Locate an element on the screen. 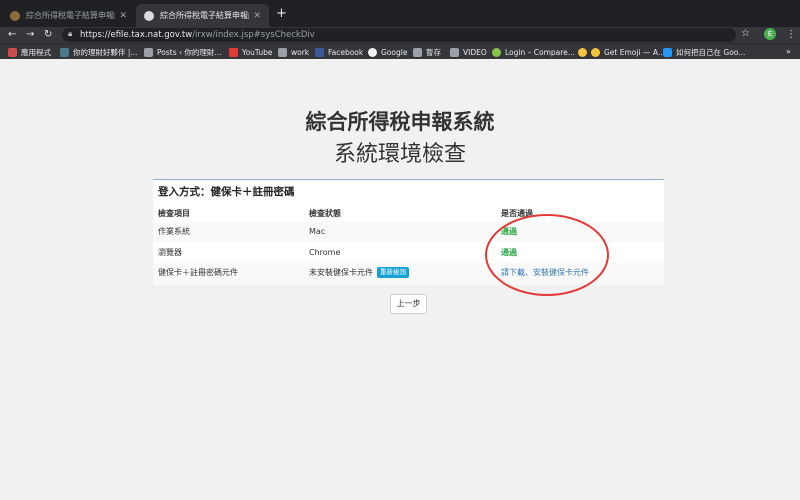  redetect-button: 重新檢測 is located at coordinates (393, 272).